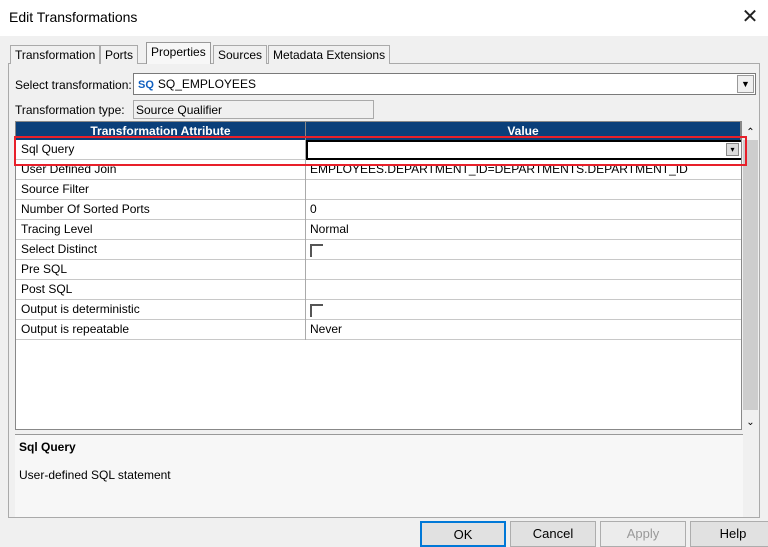 Image resolution: width=768 pixels, height=547 pixels. Describe the element at coordinates (161, 270) in the screenshot. I see `attribute-cell: Pre SQL` at that location.